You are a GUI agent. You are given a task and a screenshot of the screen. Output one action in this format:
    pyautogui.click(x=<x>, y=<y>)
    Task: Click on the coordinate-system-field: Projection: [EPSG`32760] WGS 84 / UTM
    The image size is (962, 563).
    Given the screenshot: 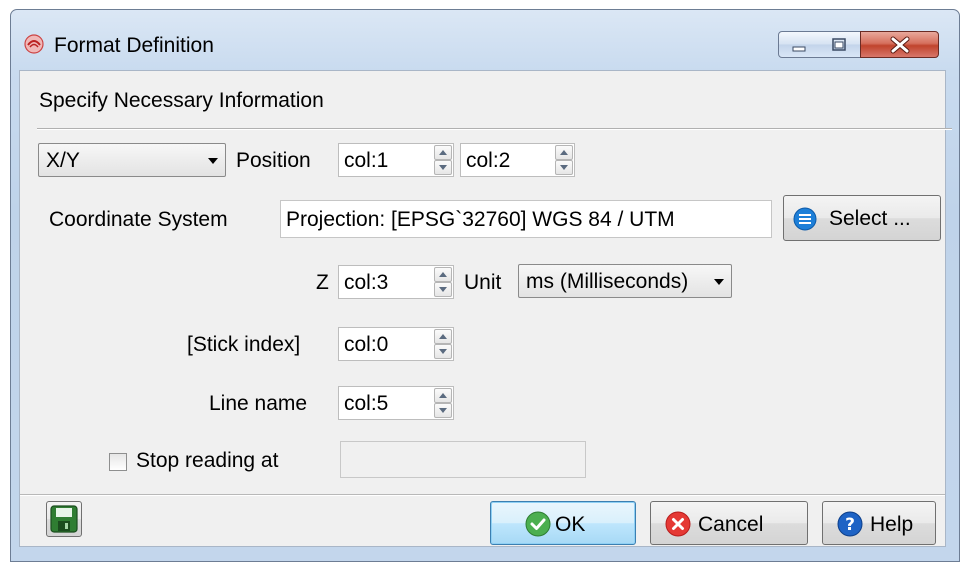 What is the action you would take?
    pyautogui.click(x=526, y=219)
    